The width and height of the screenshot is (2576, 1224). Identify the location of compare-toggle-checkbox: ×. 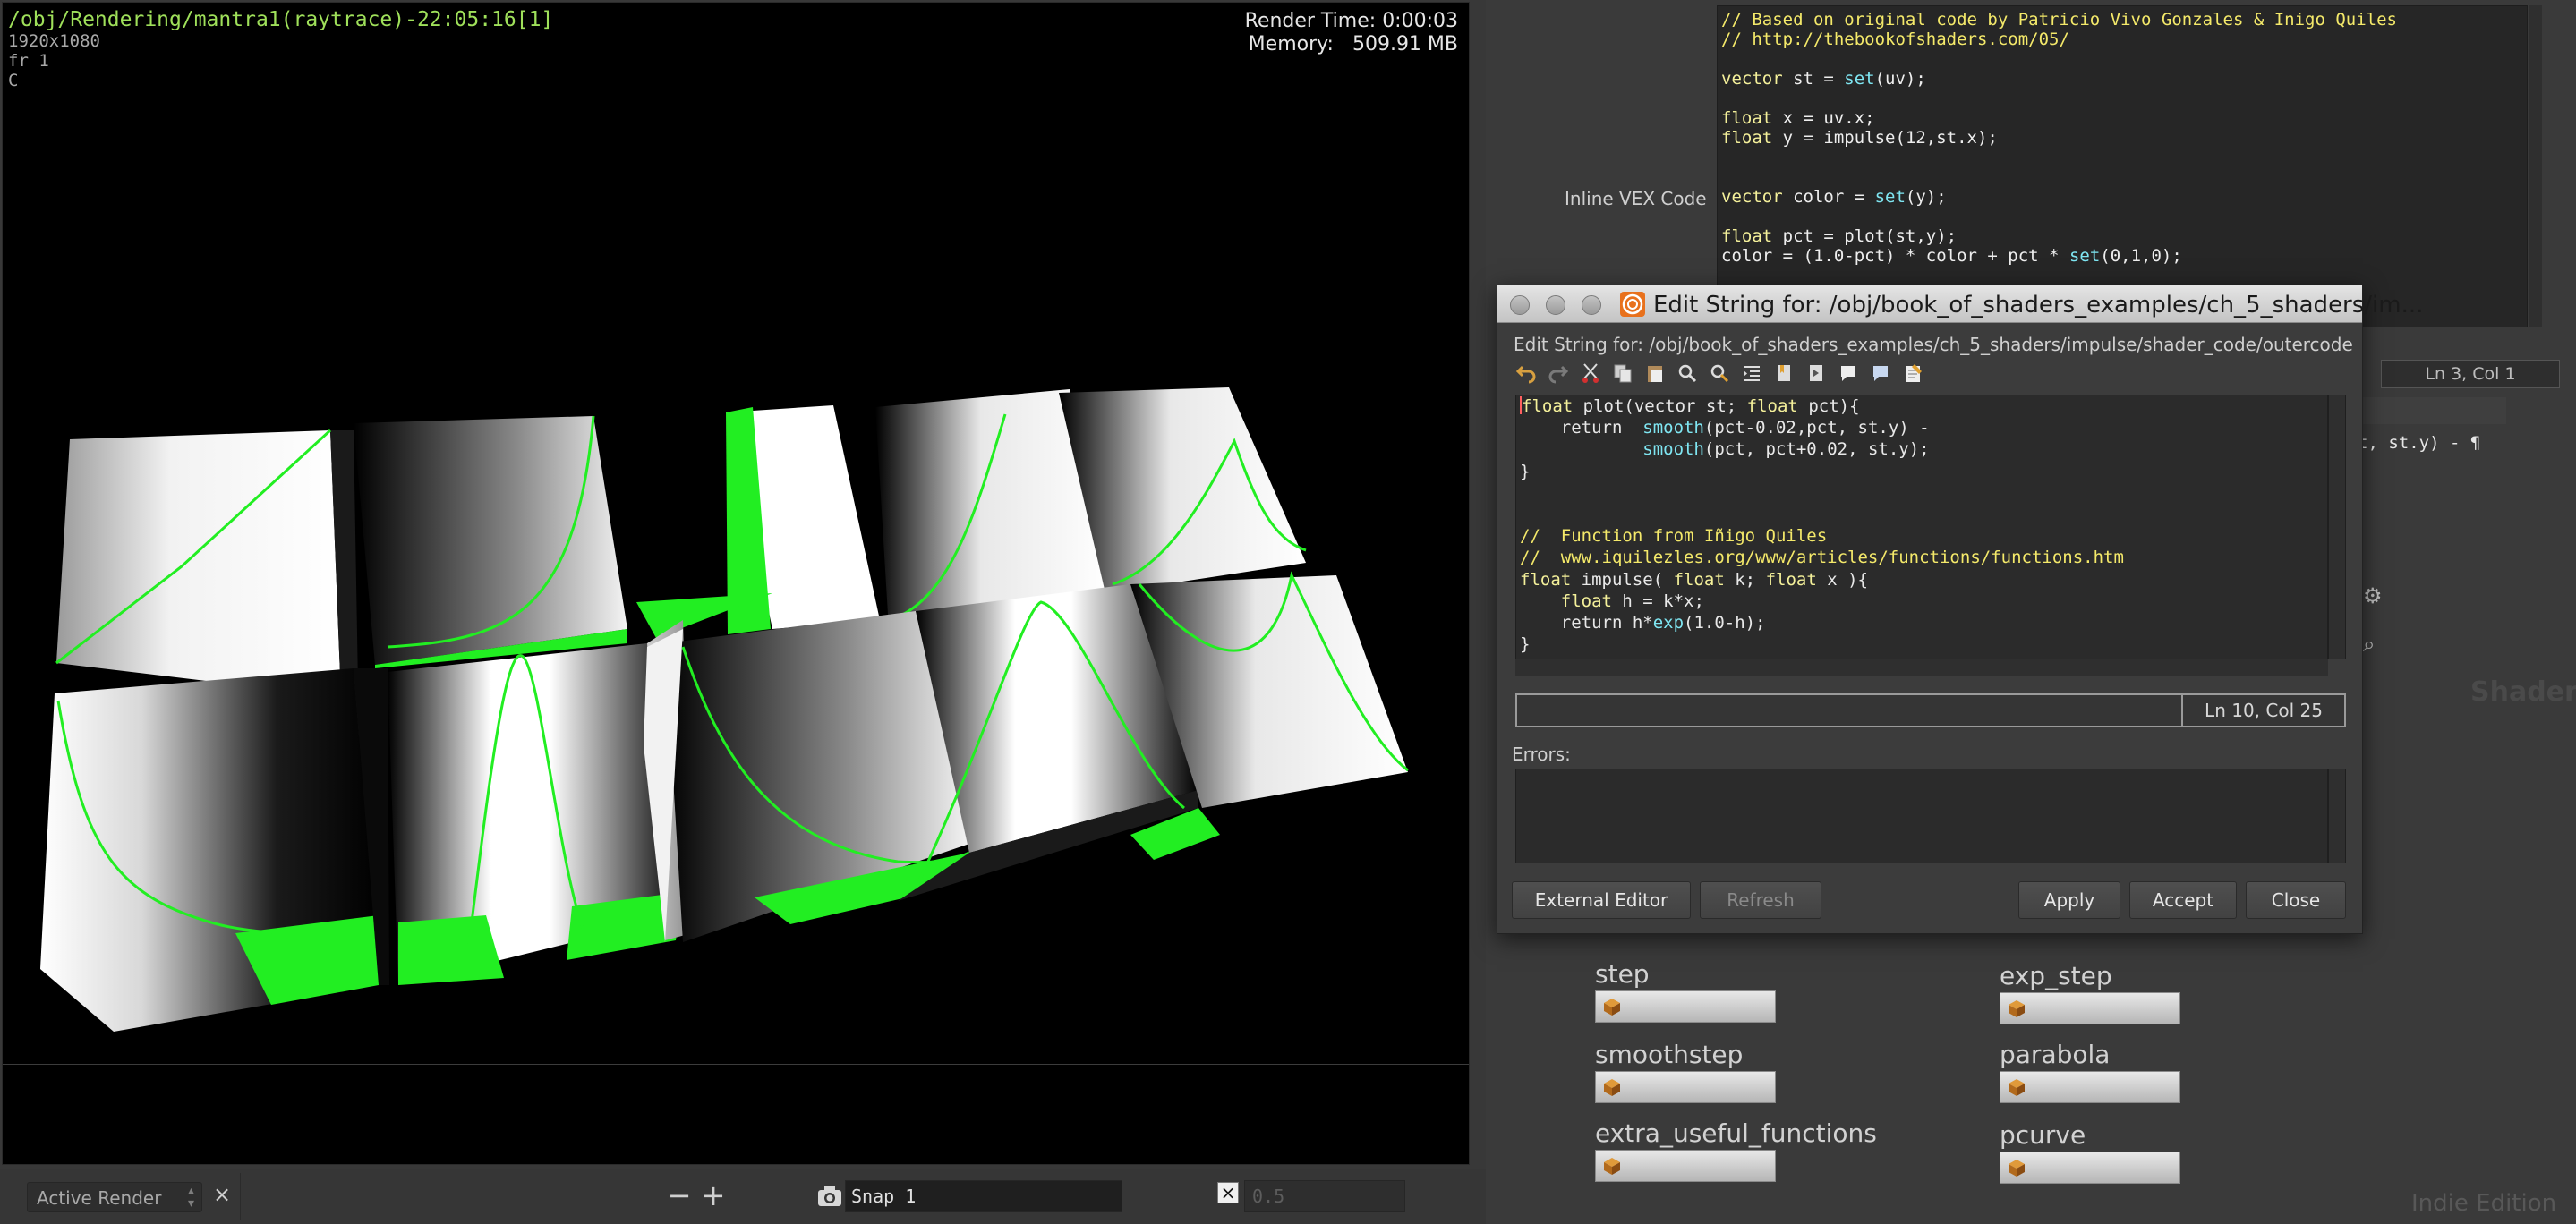
(1228, 1192).